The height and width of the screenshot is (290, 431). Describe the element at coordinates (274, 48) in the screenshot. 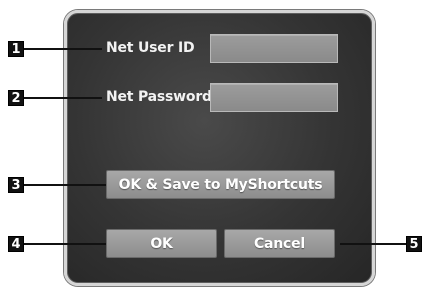

I see `net-user-id-field` at that location.